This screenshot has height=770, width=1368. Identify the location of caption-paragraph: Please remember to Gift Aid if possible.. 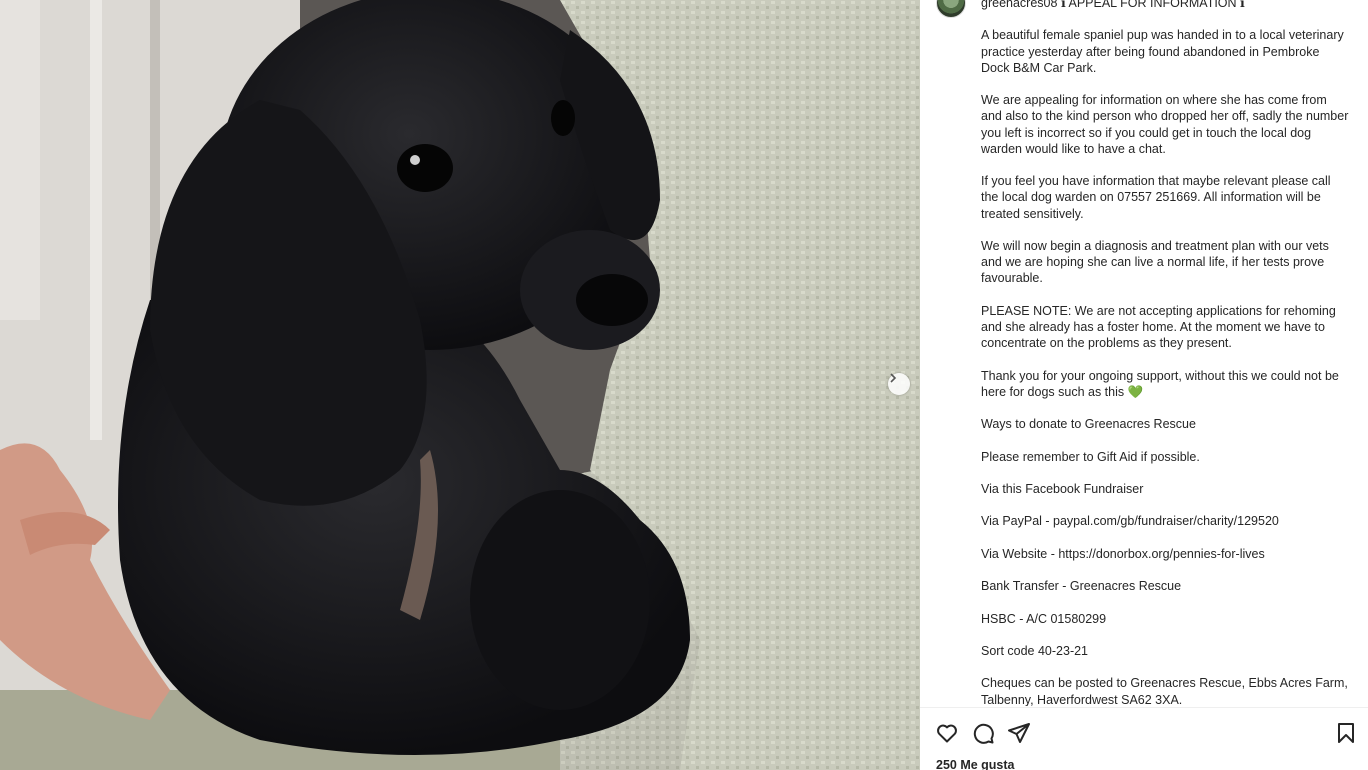
(1090, 456).